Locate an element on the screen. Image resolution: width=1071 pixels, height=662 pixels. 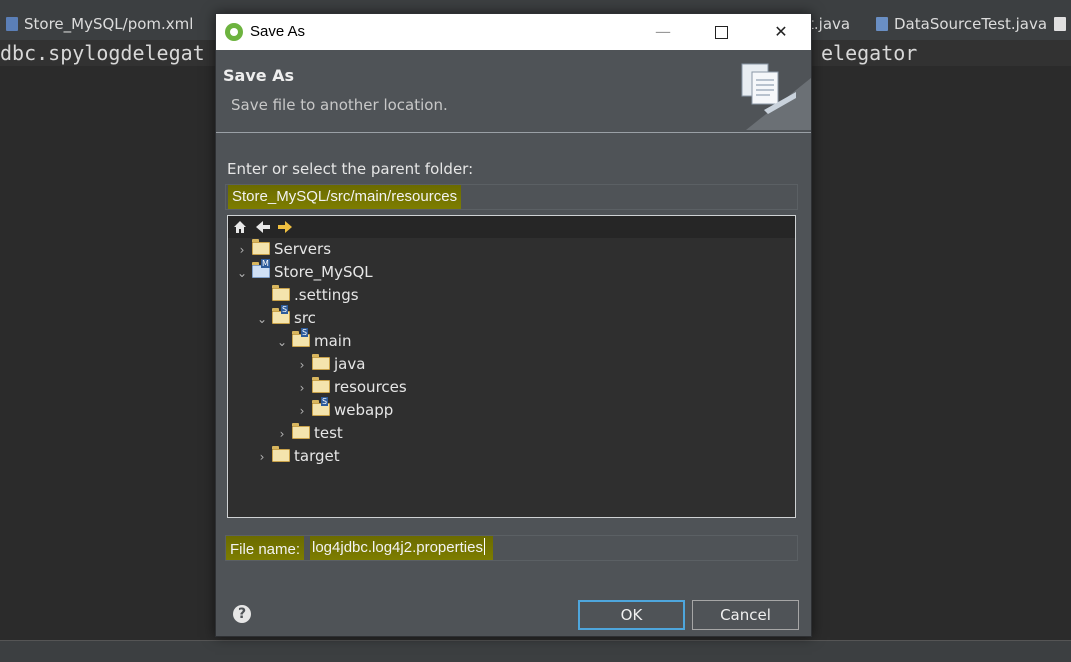
tree-item-main: ⌄ Smain is located at coordinates (312, 340).